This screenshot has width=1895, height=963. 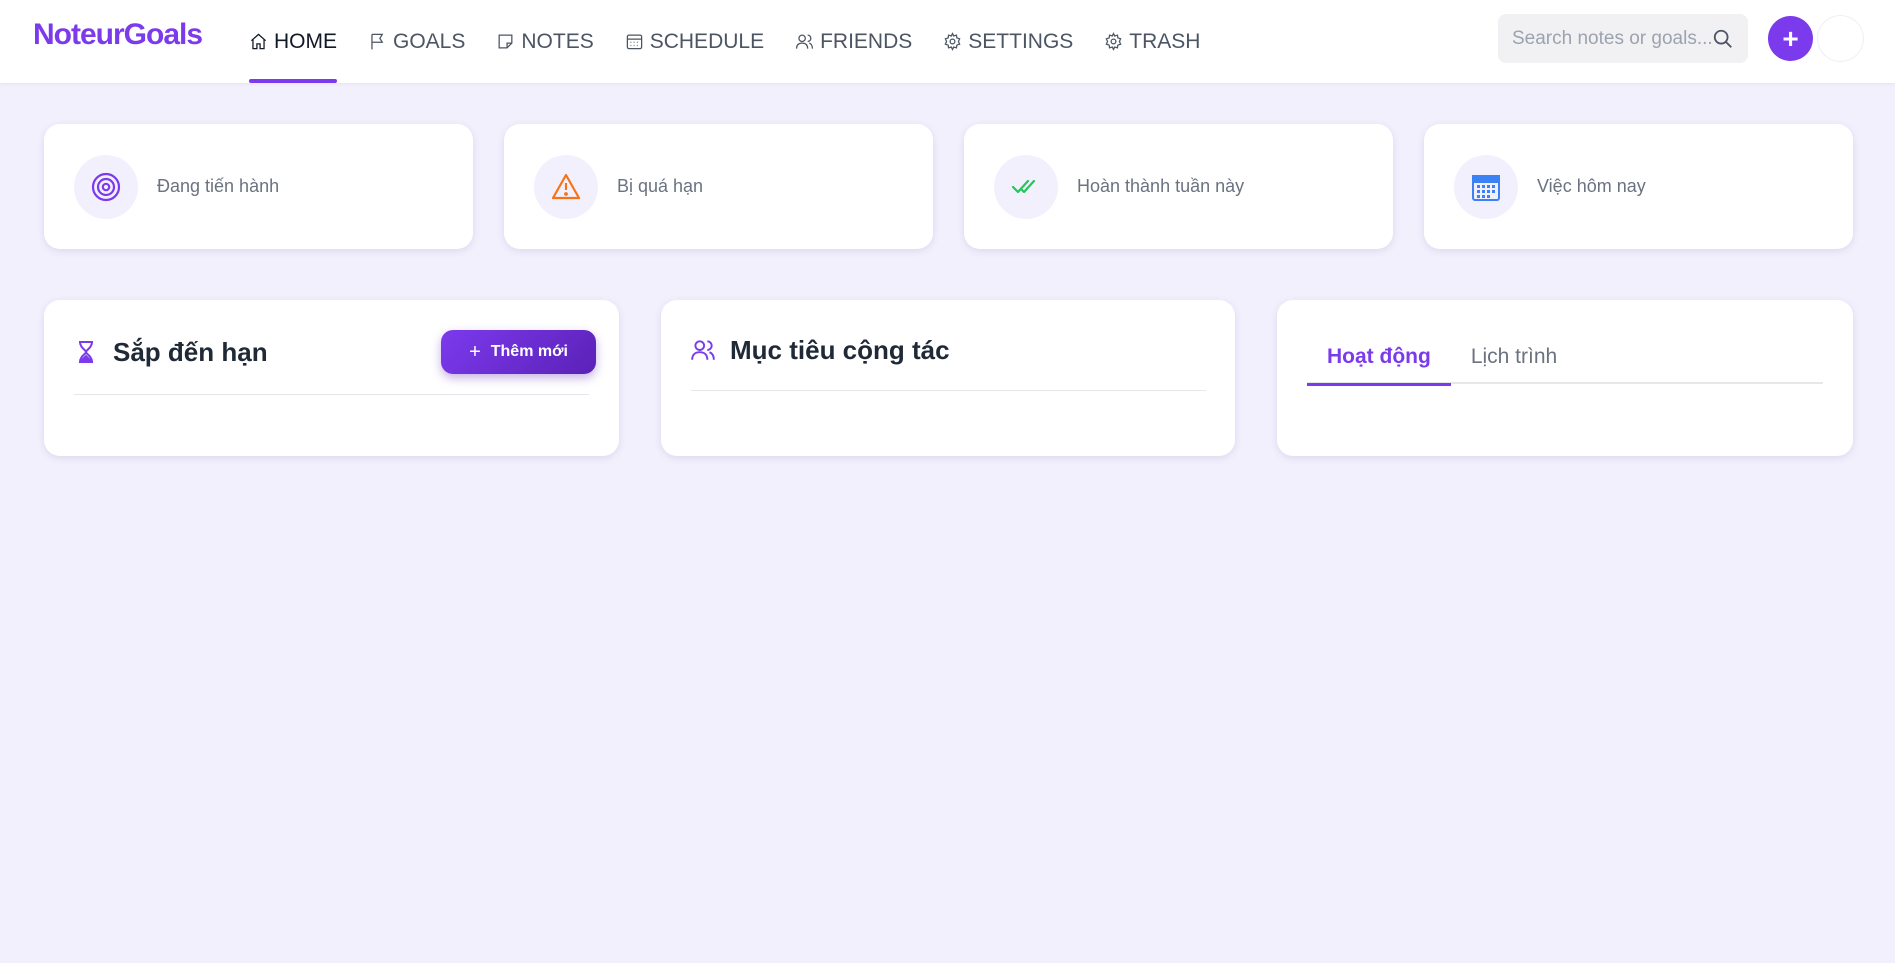 I want to click on activity-tabs: Hoạt động Lịch trình, so click(x=1565, y=363).